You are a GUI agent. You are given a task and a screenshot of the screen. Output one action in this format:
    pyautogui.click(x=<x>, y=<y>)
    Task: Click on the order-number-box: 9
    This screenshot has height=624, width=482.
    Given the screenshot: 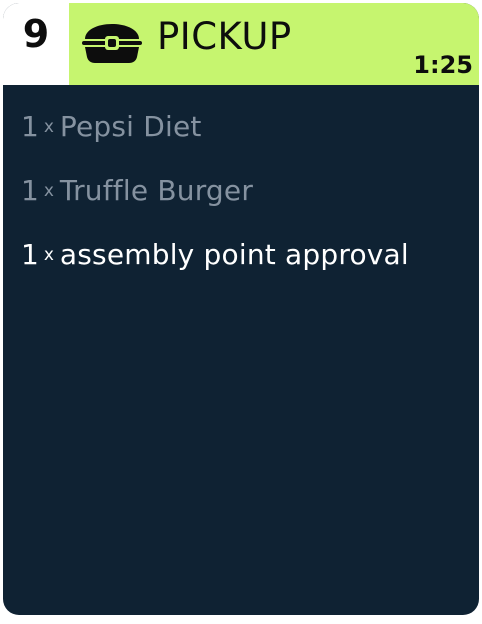 What is the action you would take?
    pyautogui.click(x=36, y=44)
    